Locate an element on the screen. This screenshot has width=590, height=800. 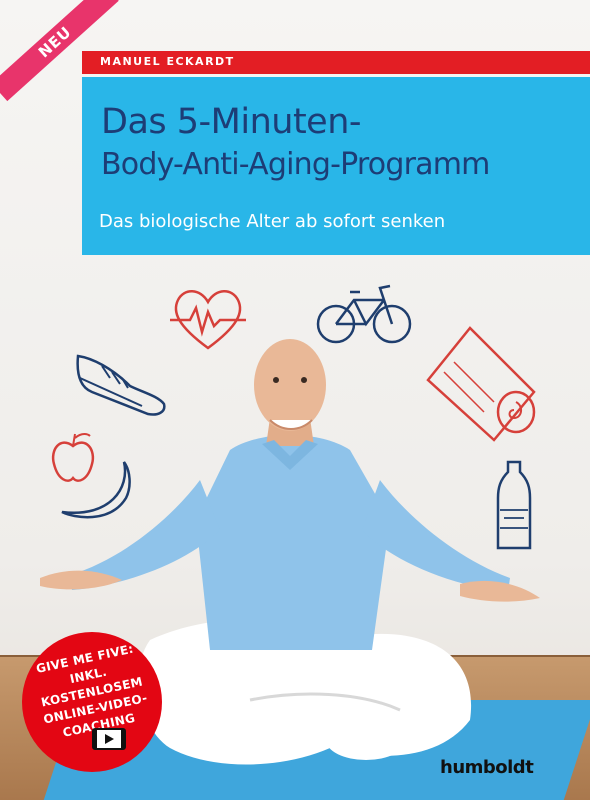
publisher-logo: humboldt is located at coordinates (487, 767).